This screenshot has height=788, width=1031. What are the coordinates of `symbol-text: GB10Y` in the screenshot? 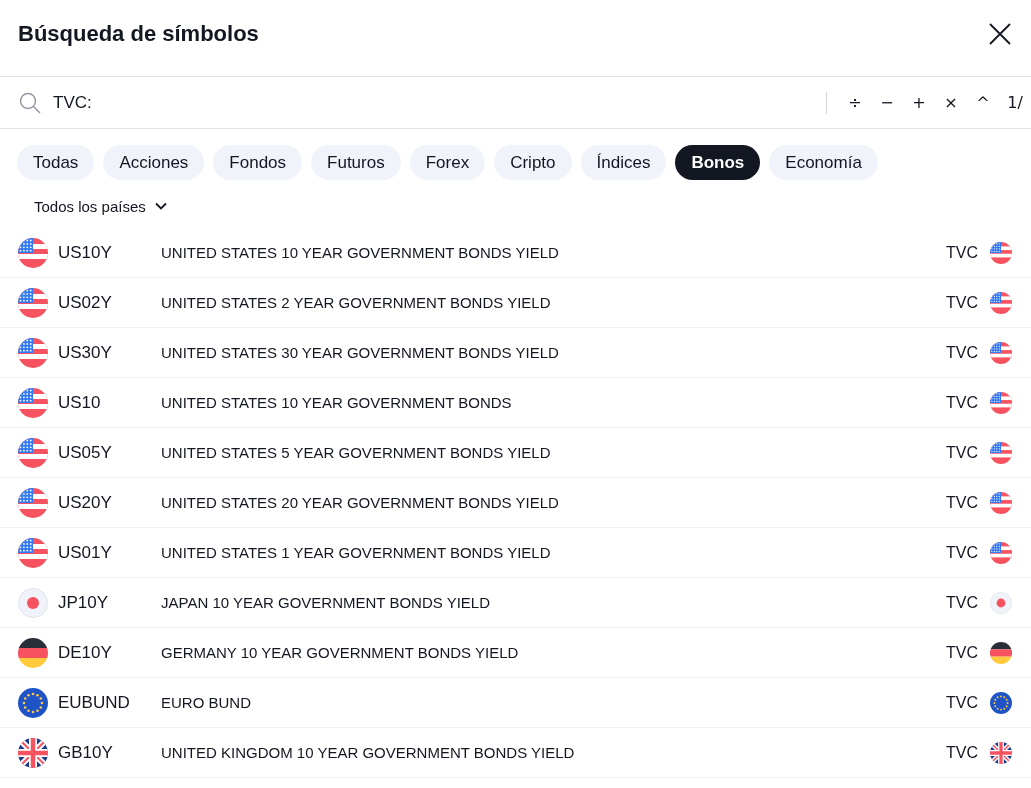 It's located at (86, 752).